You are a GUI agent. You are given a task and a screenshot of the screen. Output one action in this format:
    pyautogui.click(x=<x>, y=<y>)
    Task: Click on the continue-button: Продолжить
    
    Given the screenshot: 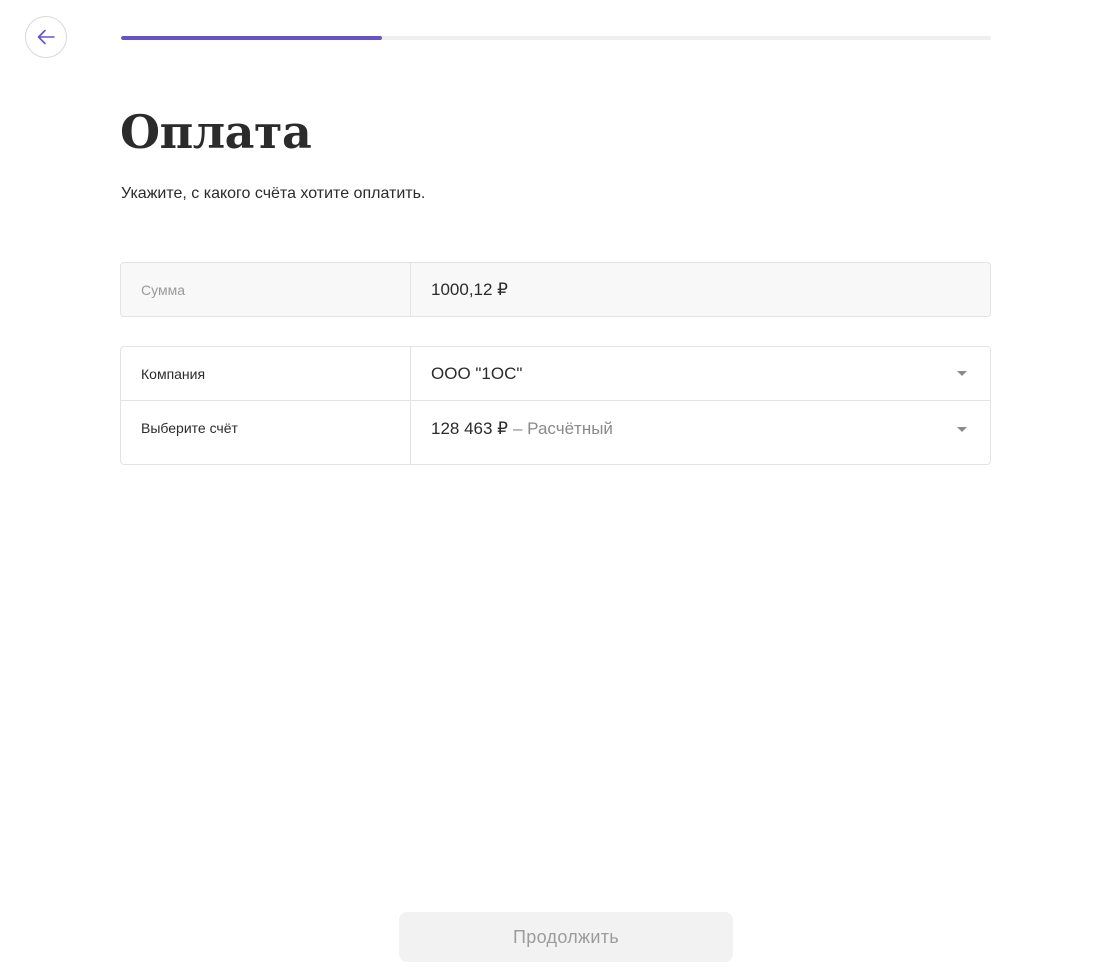 What is the action you would take?
    pyautogui.click(x=566, y=937)
    